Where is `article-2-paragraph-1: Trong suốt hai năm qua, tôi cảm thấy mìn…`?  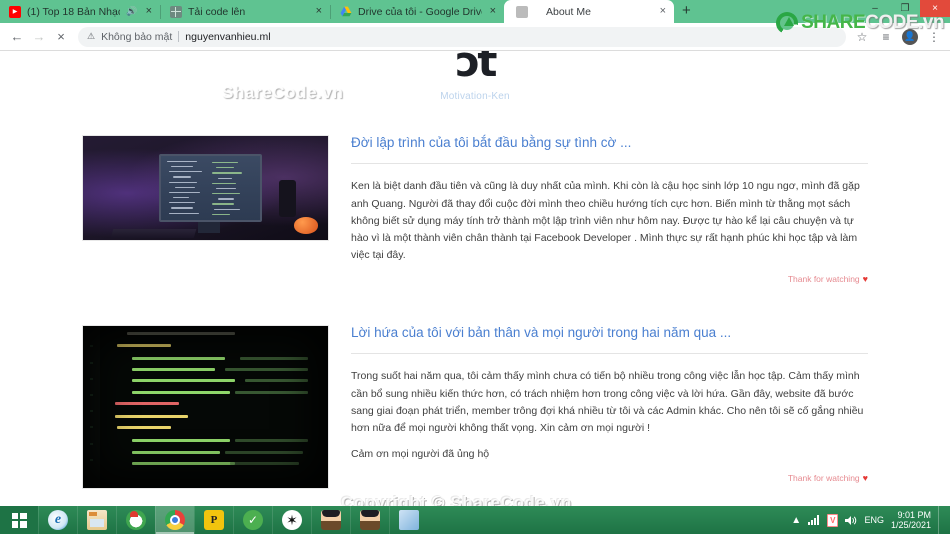 article-2-paragraph-1: Trong suốt hai năm qua, tôi cảm thấy mìn… is located at coordinates (607, 402).